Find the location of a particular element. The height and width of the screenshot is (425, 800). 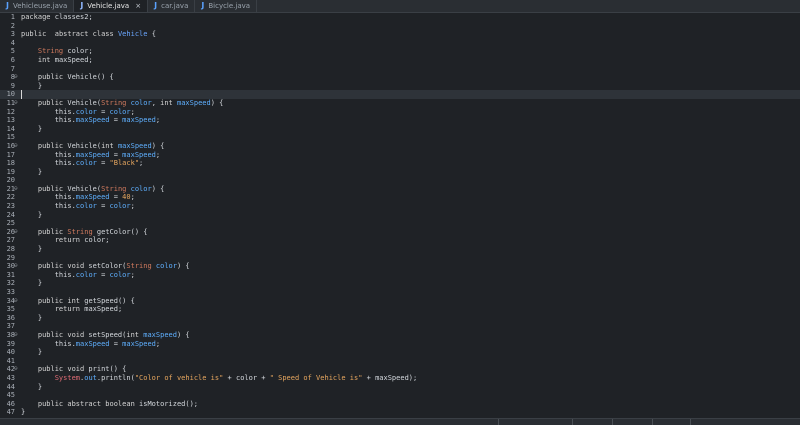

code-token: classes2; is located at coordinates (71, 17).